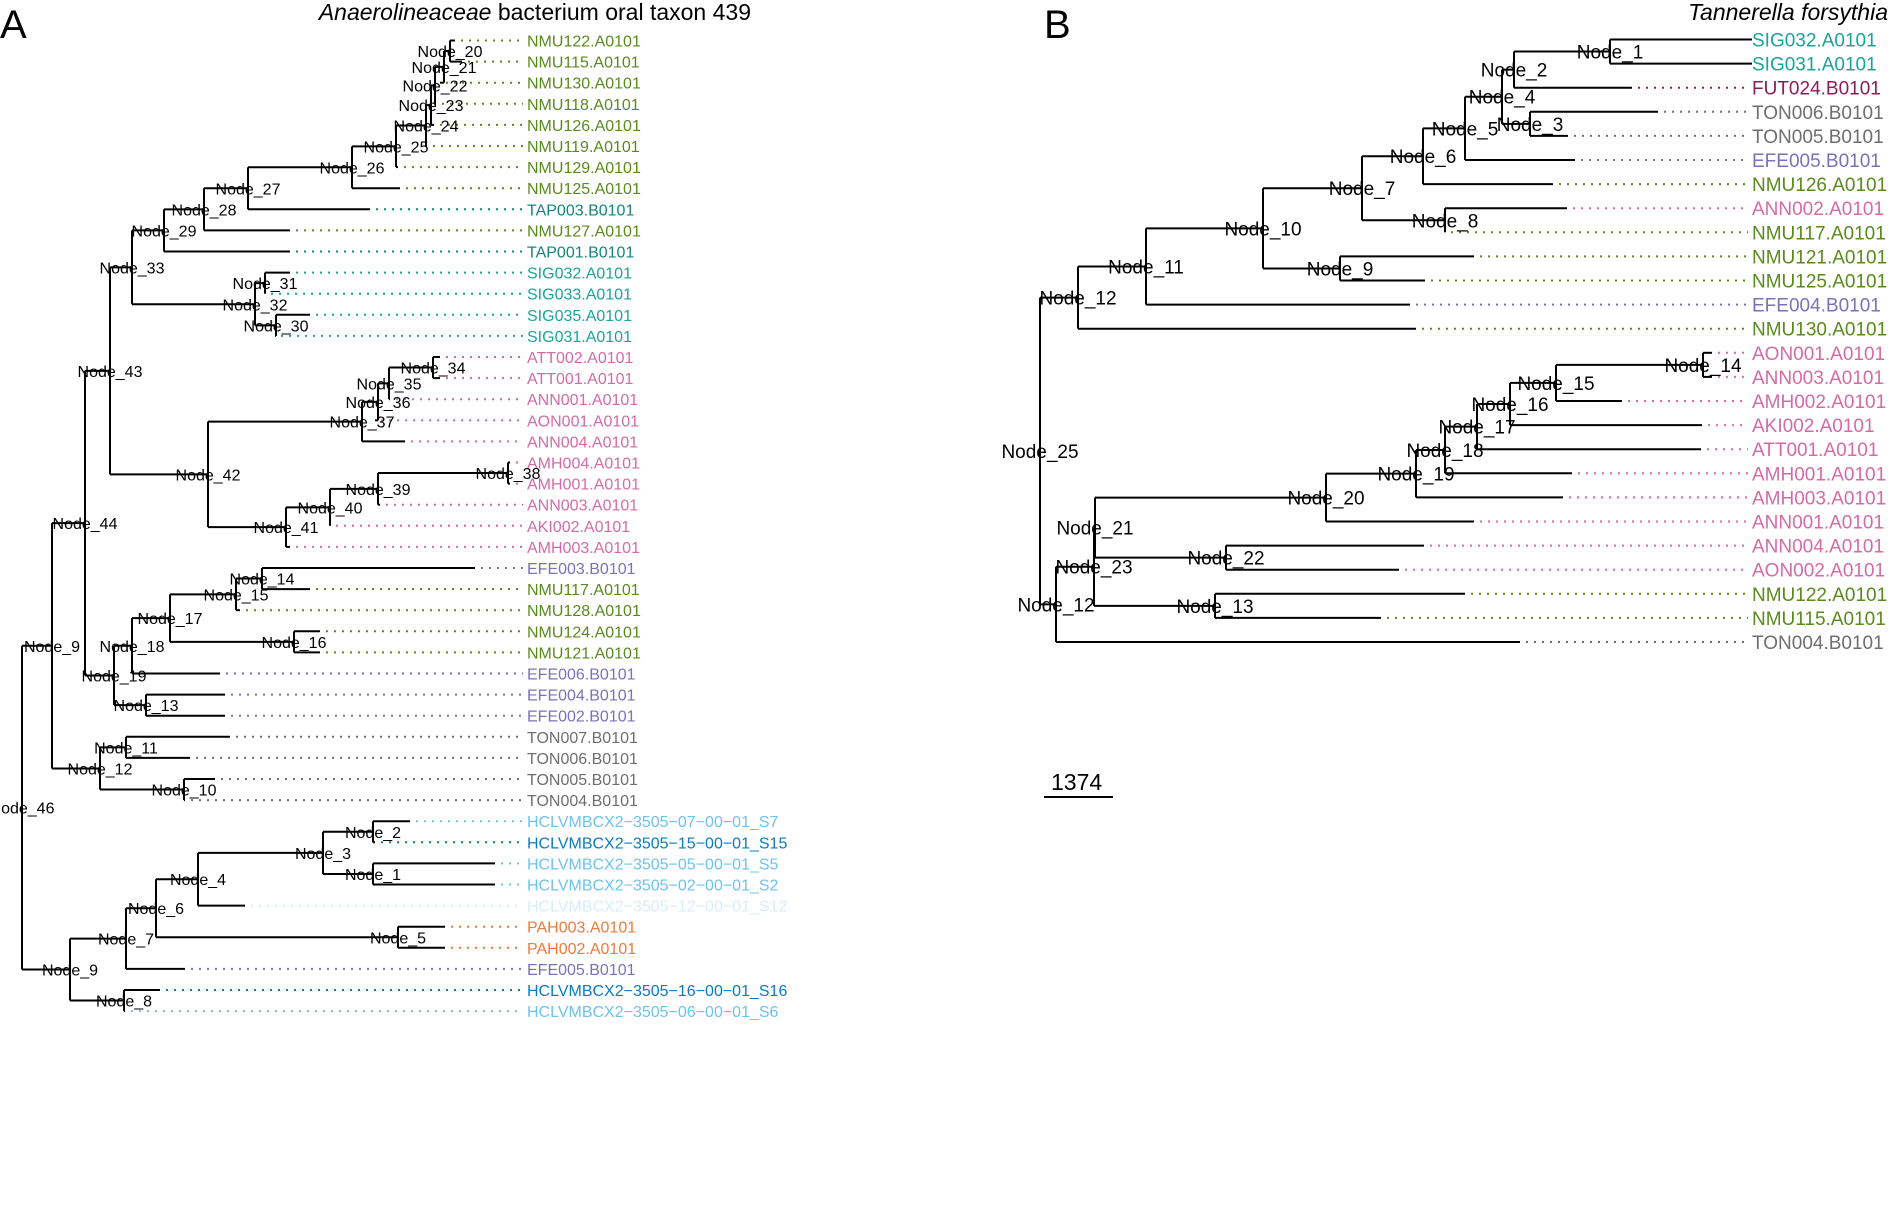 Image resolution: width=1890 pixels, height=1215 pixels. What do you see at coordinates (583, 464) in the screenshot?
I see `tip-label: AMH004.A0101` at bounding box center [583, 464].